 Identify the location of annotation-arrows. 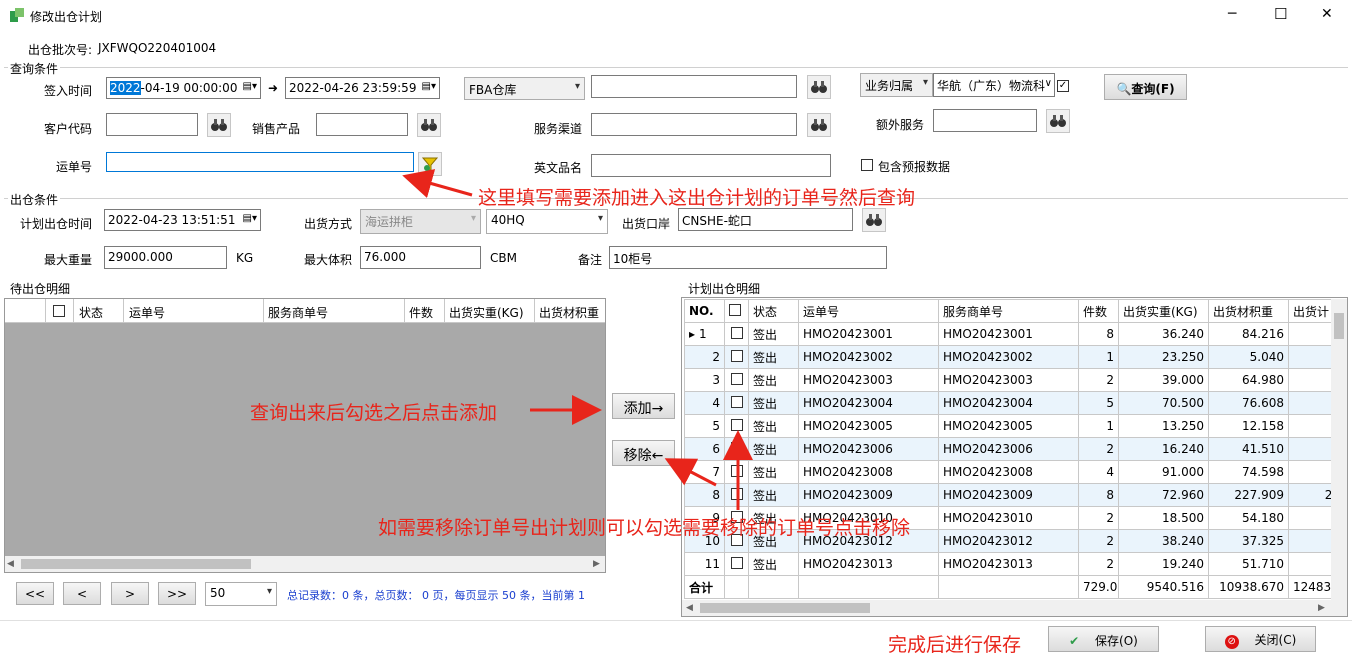
(577, 339).